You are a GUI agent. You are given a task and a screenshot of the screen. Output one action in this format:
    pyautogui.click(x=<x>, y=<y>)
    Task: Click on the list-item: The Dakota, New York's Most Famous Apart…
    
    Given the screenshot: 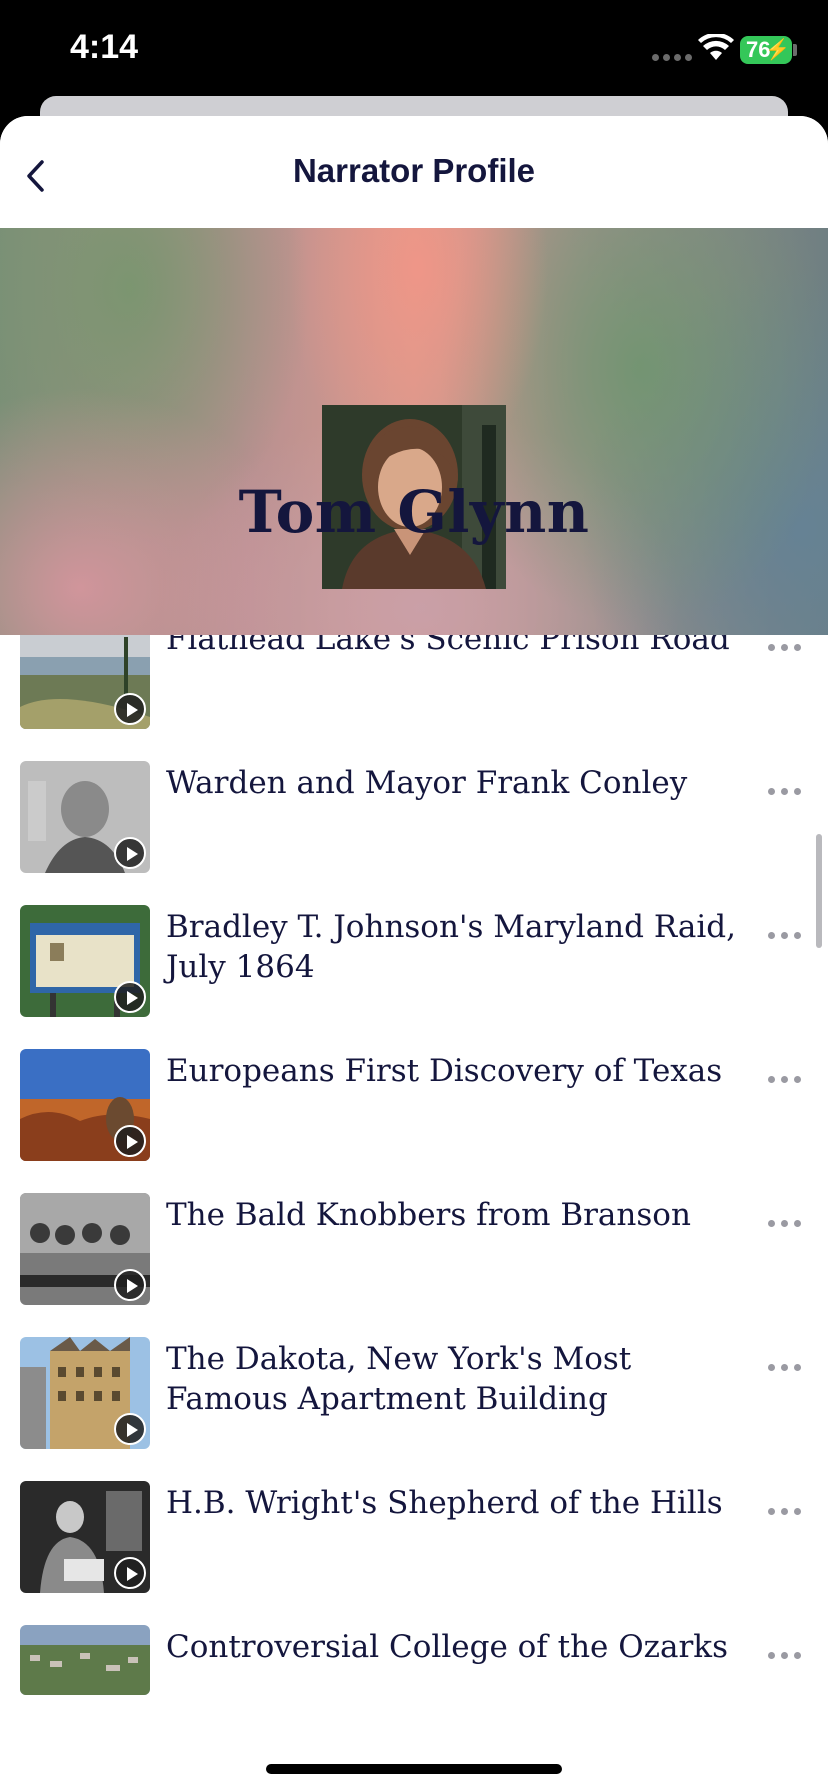 What is the action you would take?
    pyautogui.click(x=414, y=1401)
    